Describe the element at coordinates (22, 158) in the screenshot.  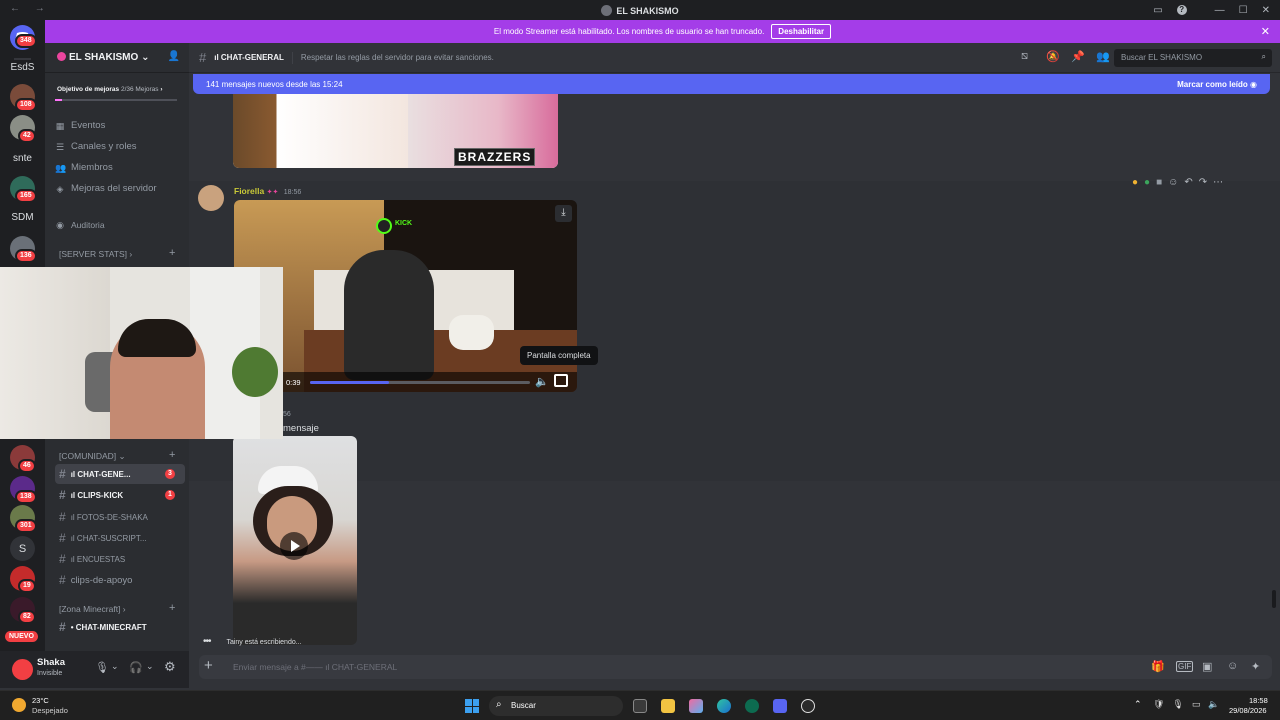
I see `guild-snte: snte` at that location.